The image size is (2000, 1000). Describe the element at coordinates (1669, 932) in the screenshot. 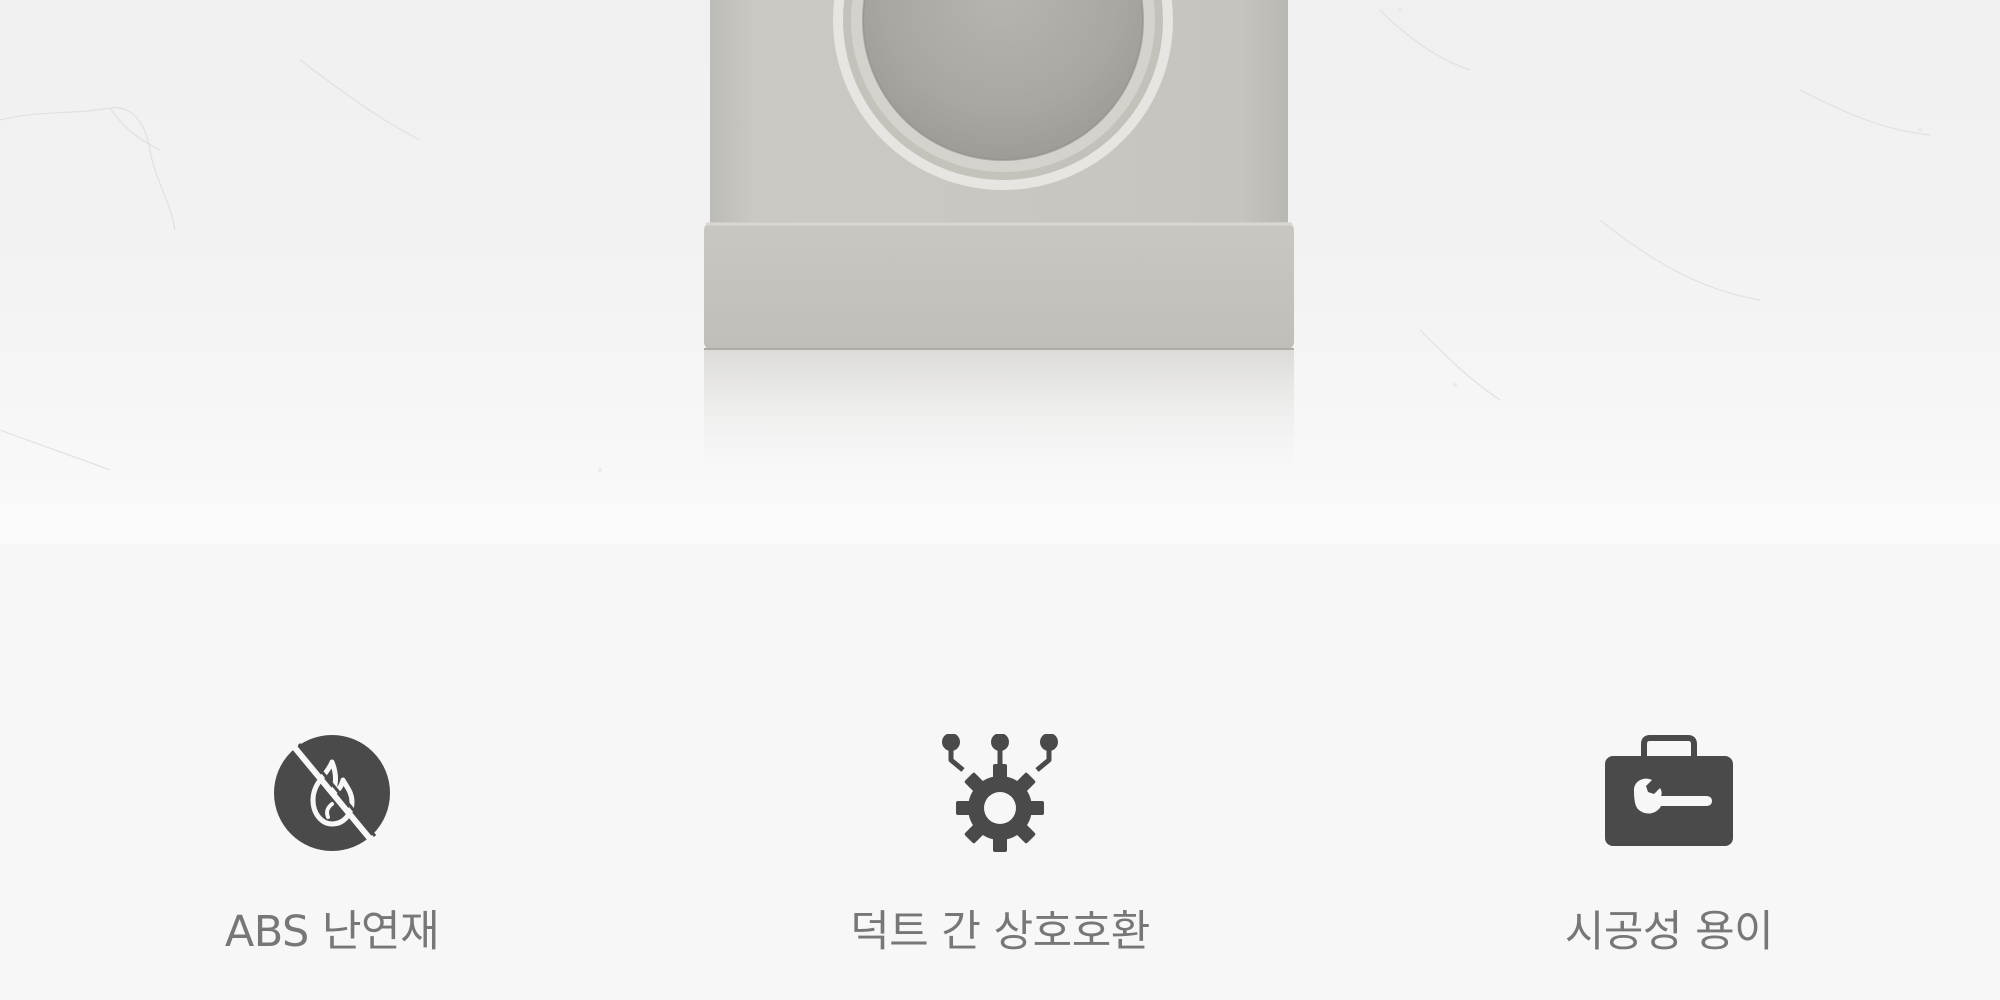

I see `feature-label: 시공성 용이` at that location.